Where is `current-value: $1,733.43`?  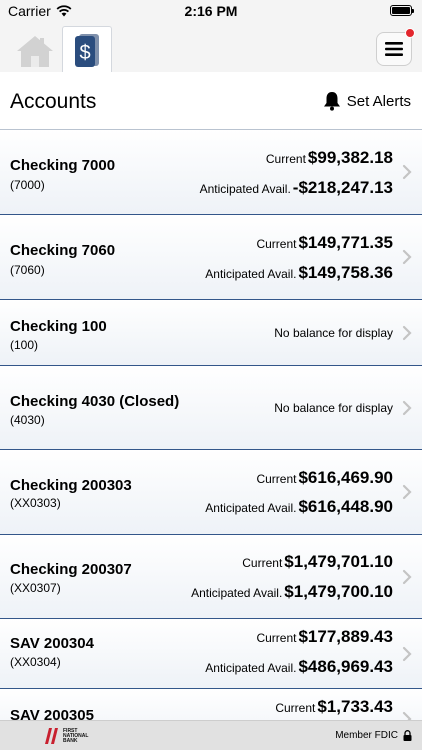 current-value: $1,733.43 is located at coordinates (355, 706).